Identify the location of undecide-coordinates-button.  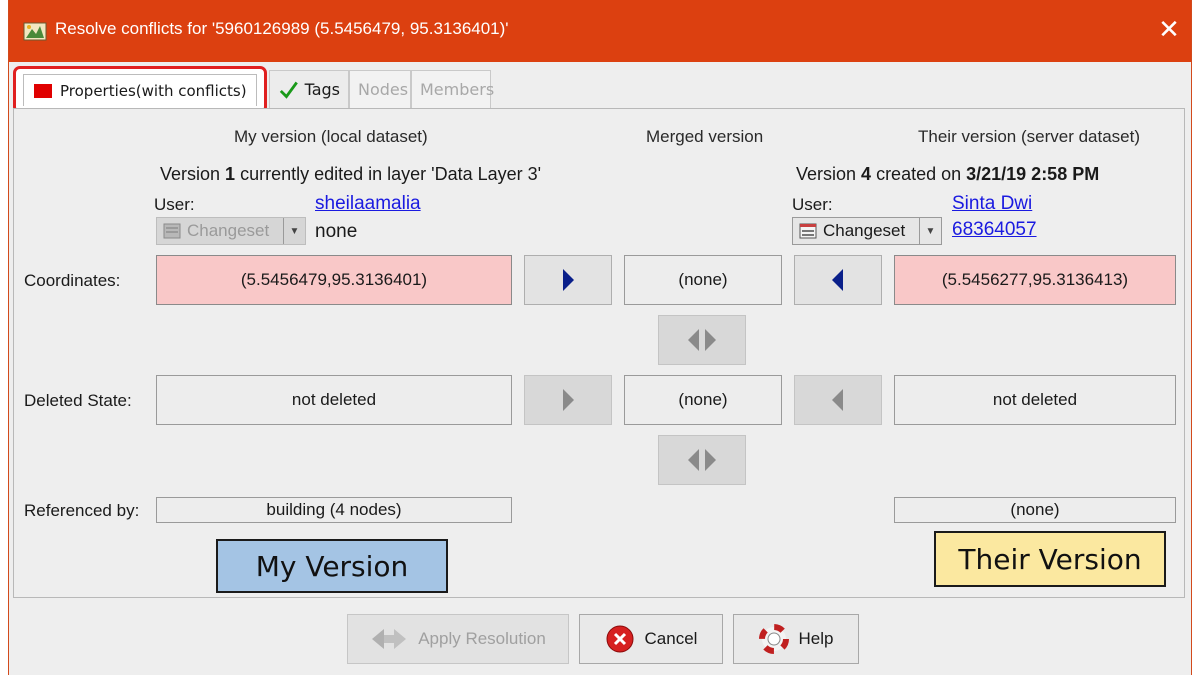
(702, 340).